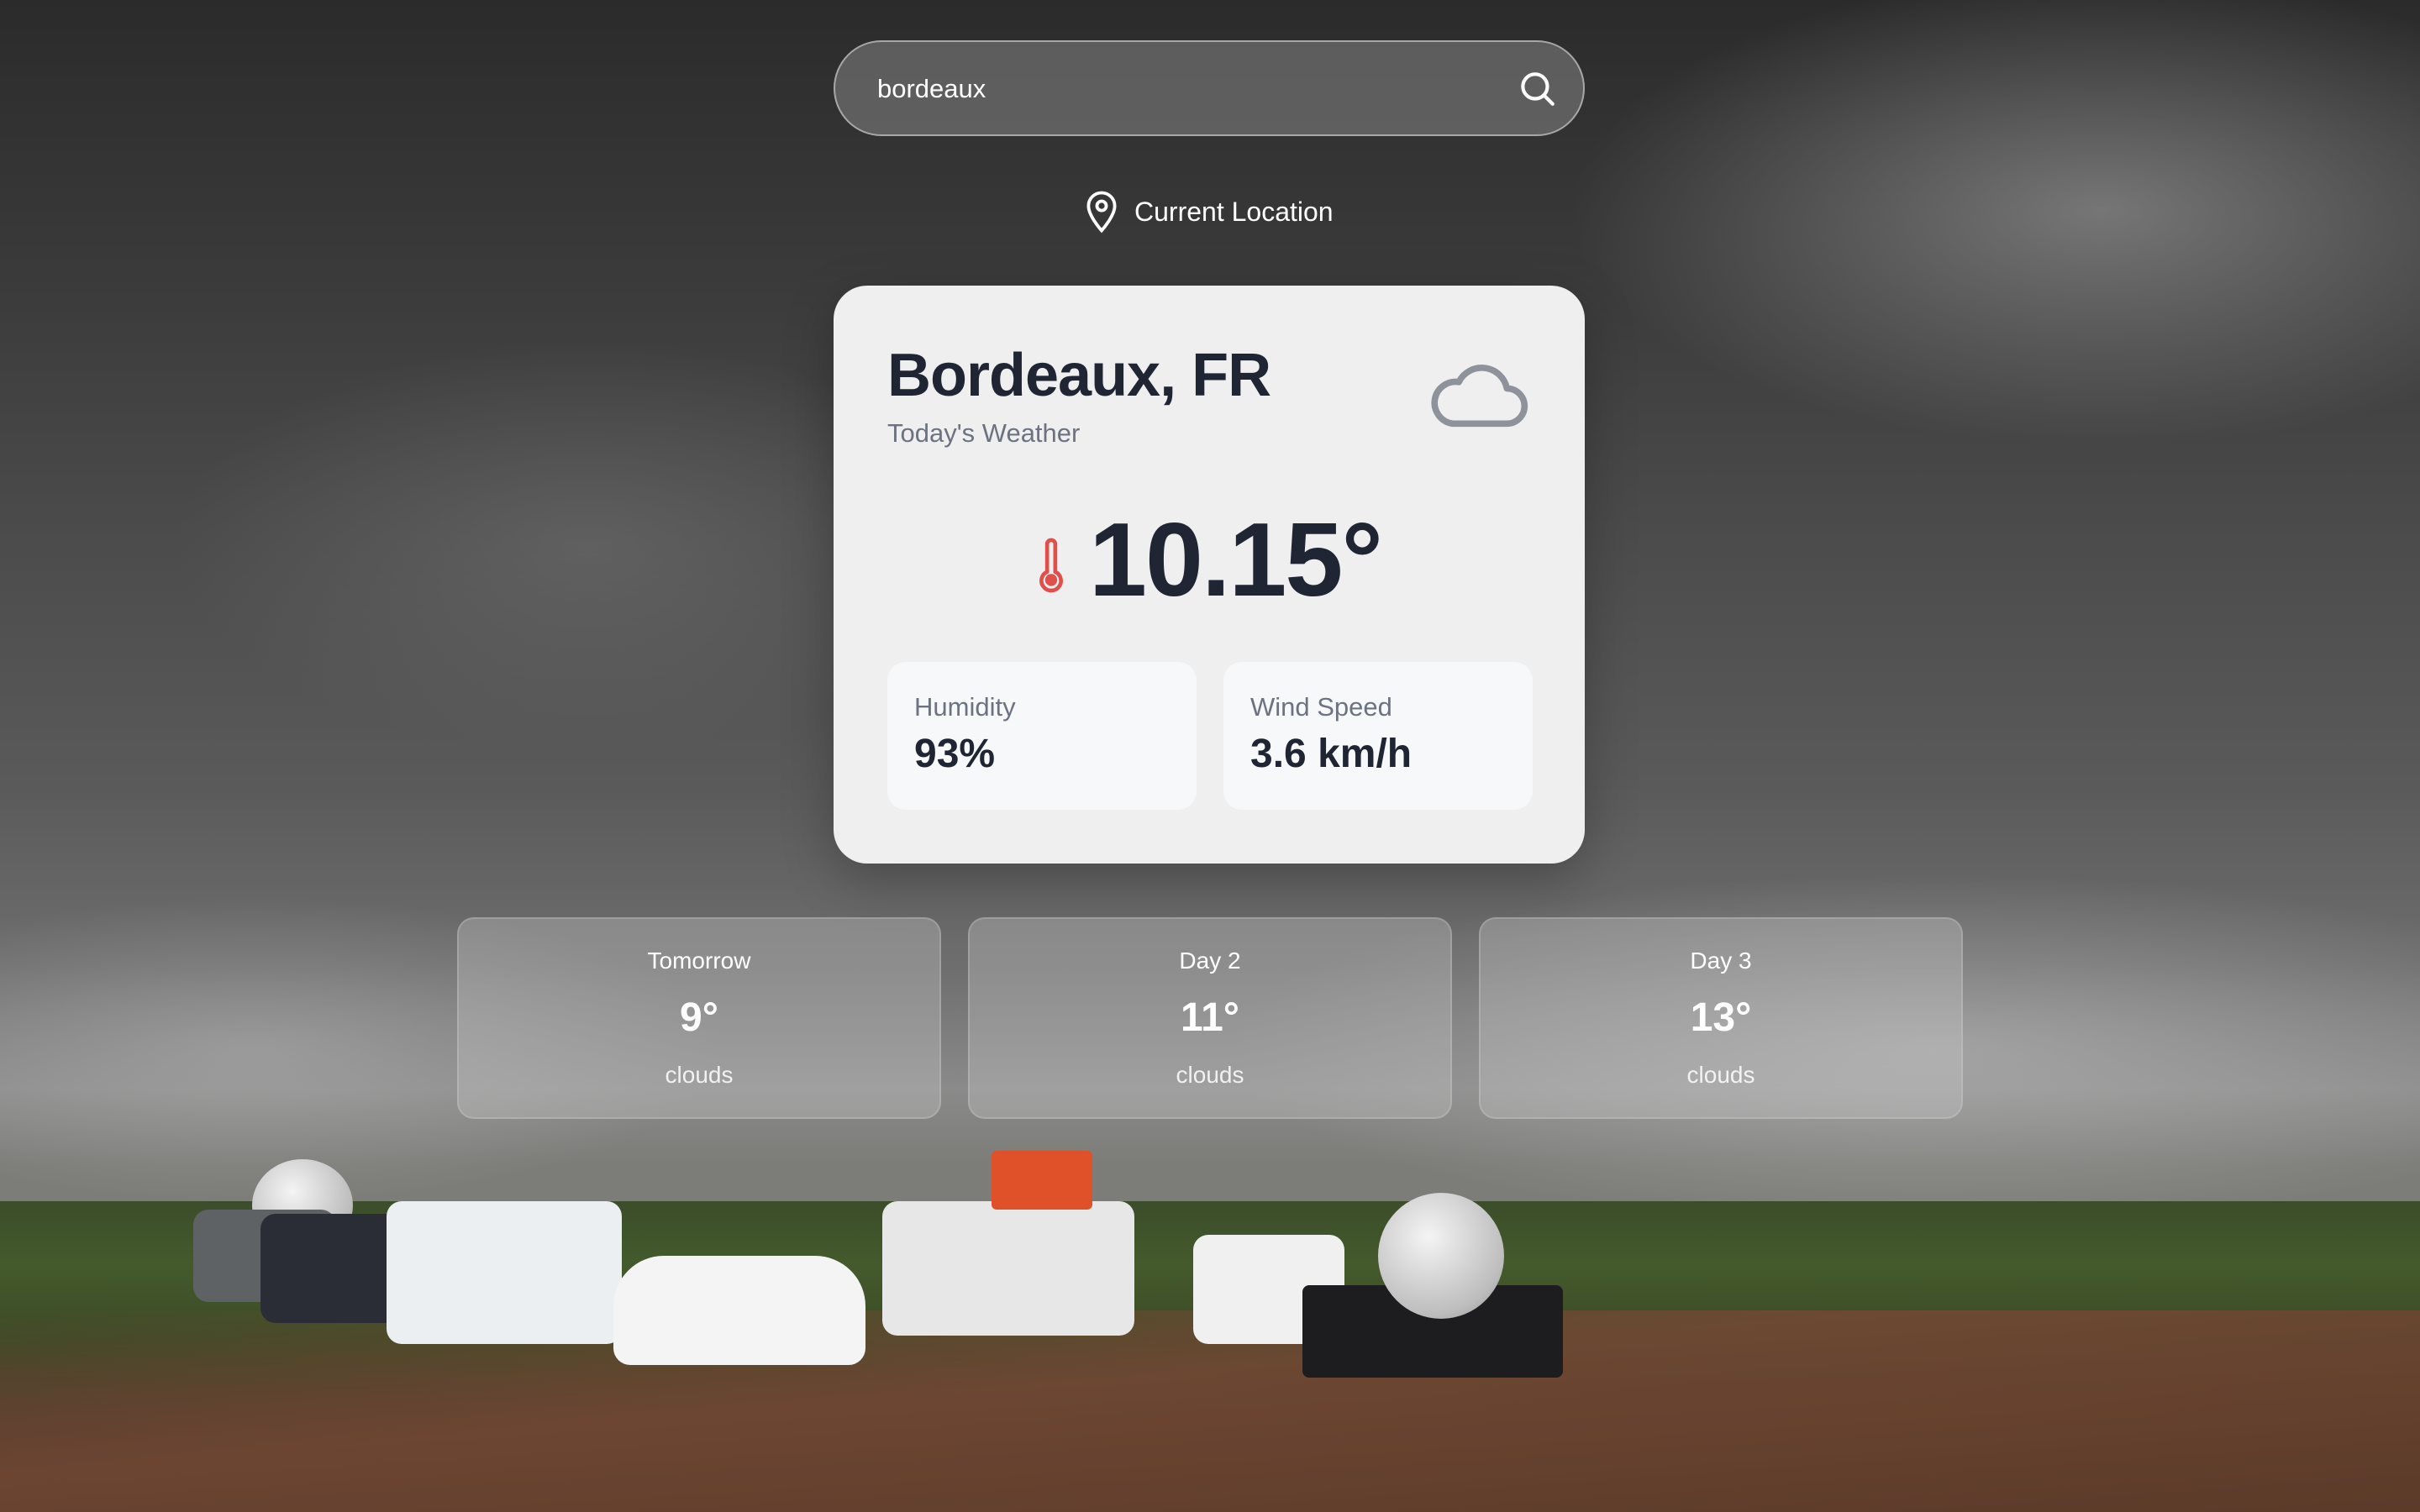 The height and width of the screenshot is (1512, 2420). Describe the element at coordinates (1721, 961) in the screenshot. I see `forecast-day: Day 3` at that location.